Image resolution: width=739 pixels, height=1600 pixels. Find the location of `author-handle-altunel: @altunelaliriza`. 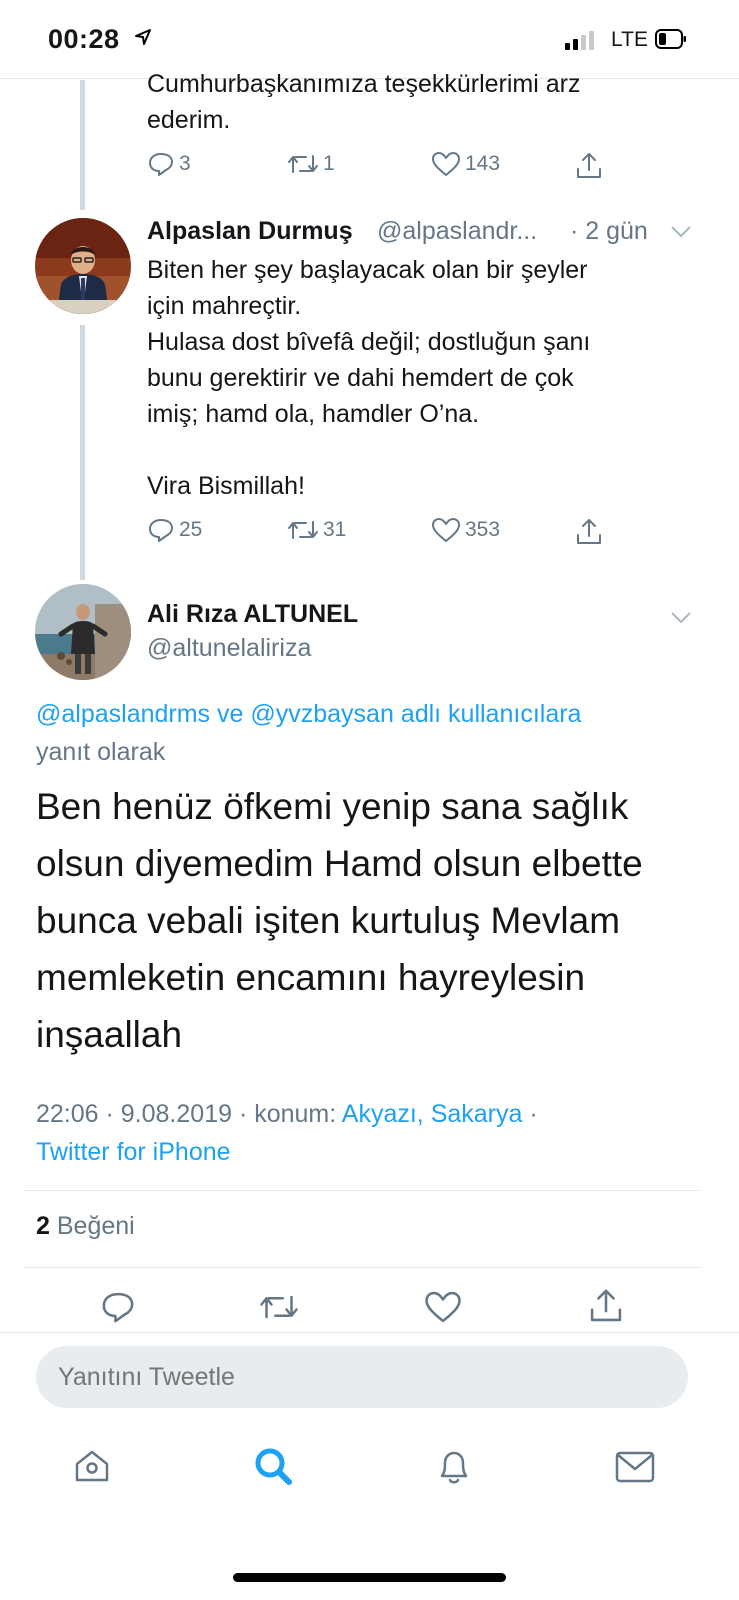

author-handle-altunel: @altunelaliriza is located at coordinates (229, 648).